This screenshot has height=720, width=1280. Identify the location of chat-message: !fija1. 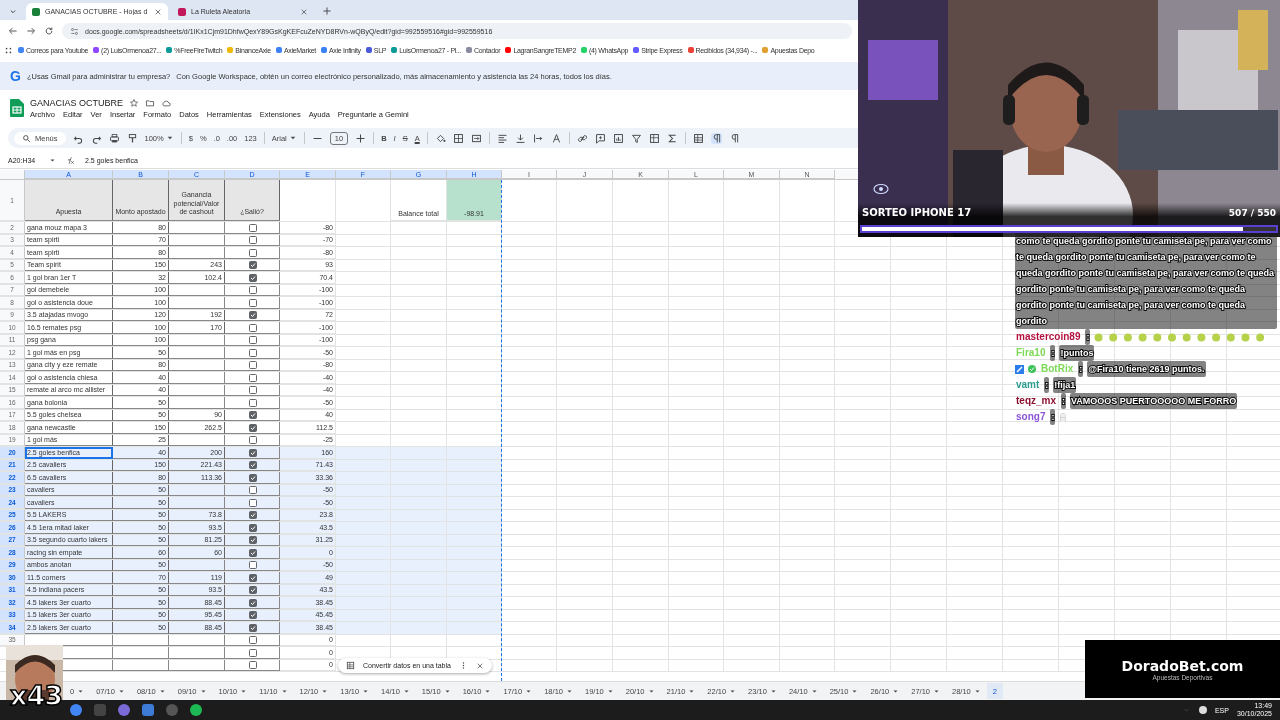
(1065, 385).